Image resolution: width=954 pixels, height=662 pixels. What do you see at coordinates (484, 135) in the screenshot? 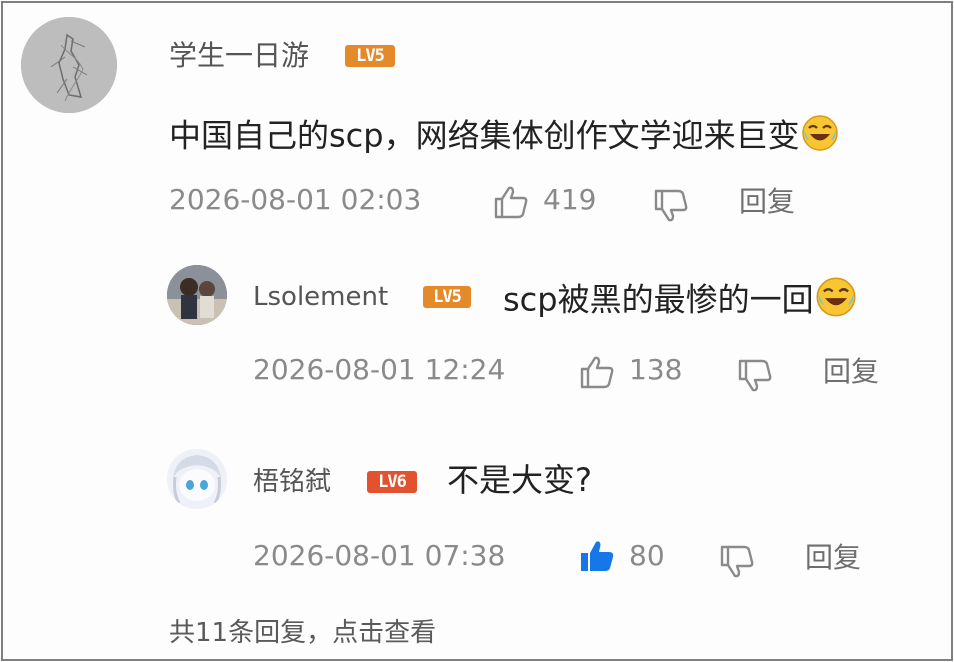
I see `comment-text-body: 中国自己的scp，网络集体创作文学迎来巨变` at bounding box center [484, 135].